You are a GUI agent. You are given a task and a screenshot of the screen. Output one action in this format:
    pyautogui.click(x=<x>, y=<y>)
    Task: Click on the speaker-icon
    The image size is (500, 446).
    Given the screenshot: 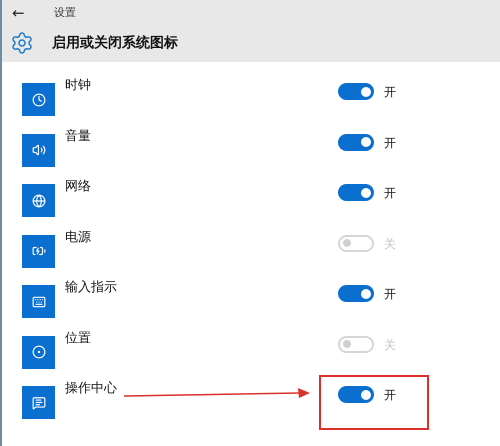 What is the action you would take?
    pyautogui.click(x=39, y=150)
    